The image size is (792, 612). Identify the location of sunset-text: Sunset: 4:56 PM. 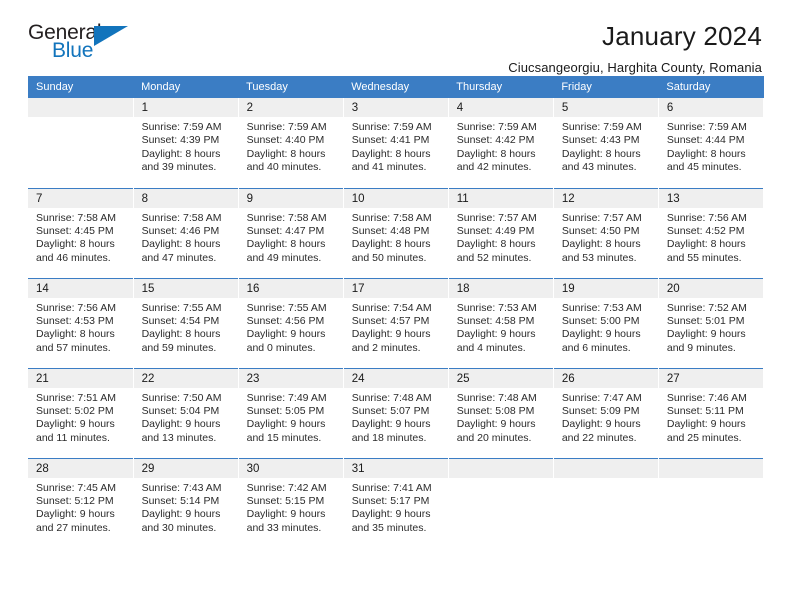
(285, 320).